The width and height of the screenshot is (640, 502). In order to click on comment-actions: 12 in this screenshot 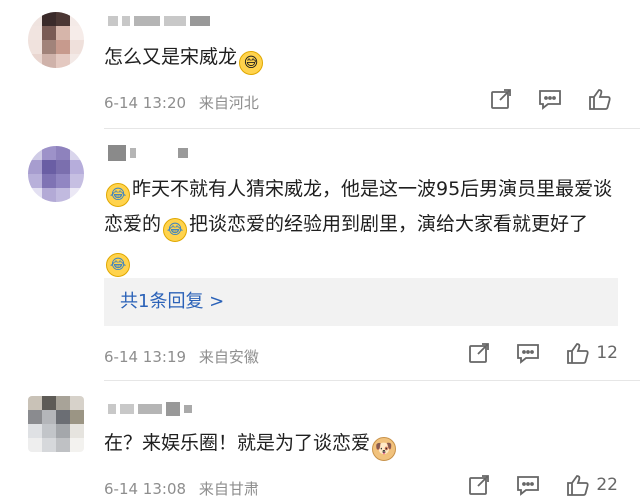, I will do `click(543, 353)`.